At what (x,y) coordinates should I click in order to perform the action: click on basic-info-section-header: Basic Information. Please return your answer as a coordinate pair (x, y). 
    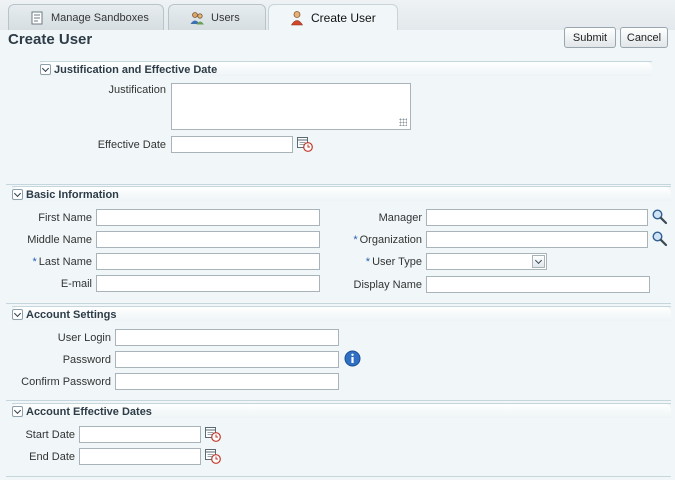
    Looking at the image, I should click on (341, 194).